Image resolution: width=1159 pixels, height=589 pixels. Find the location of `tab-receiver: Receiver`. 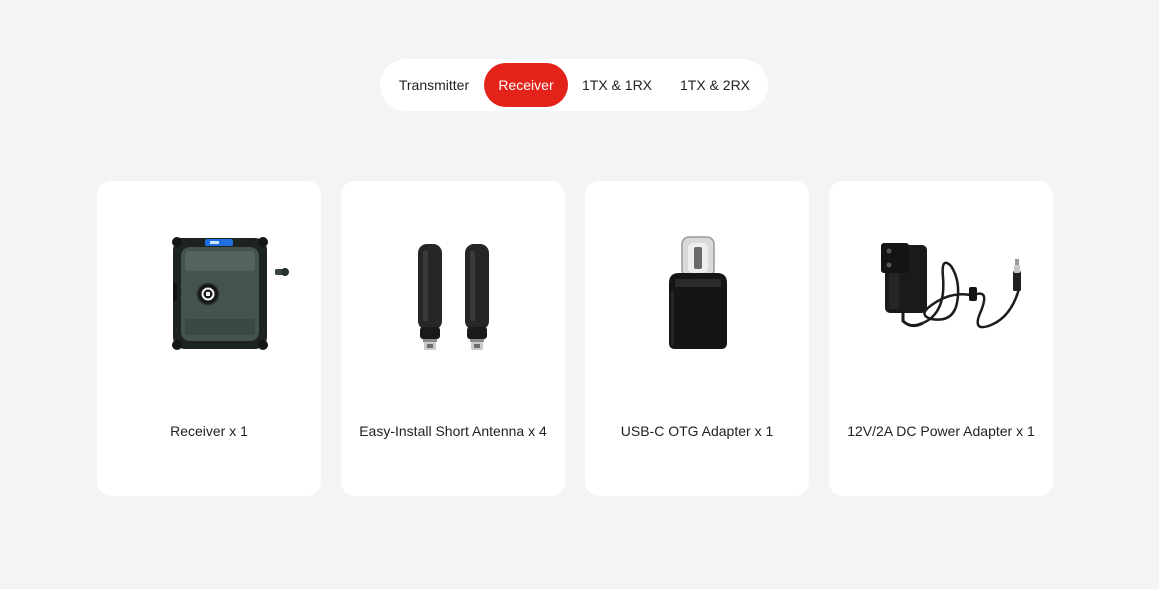

tab-receiver: Receiver is located at coordinates (526, 85).